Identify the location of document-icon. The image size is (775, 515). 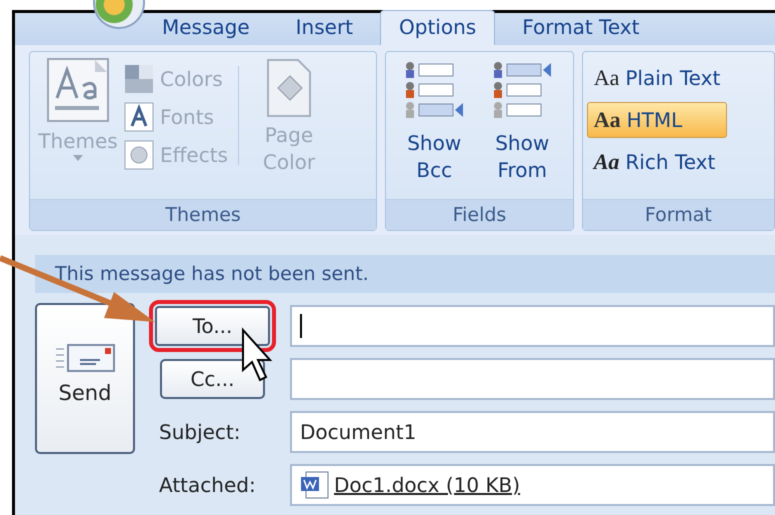
(315, 485).